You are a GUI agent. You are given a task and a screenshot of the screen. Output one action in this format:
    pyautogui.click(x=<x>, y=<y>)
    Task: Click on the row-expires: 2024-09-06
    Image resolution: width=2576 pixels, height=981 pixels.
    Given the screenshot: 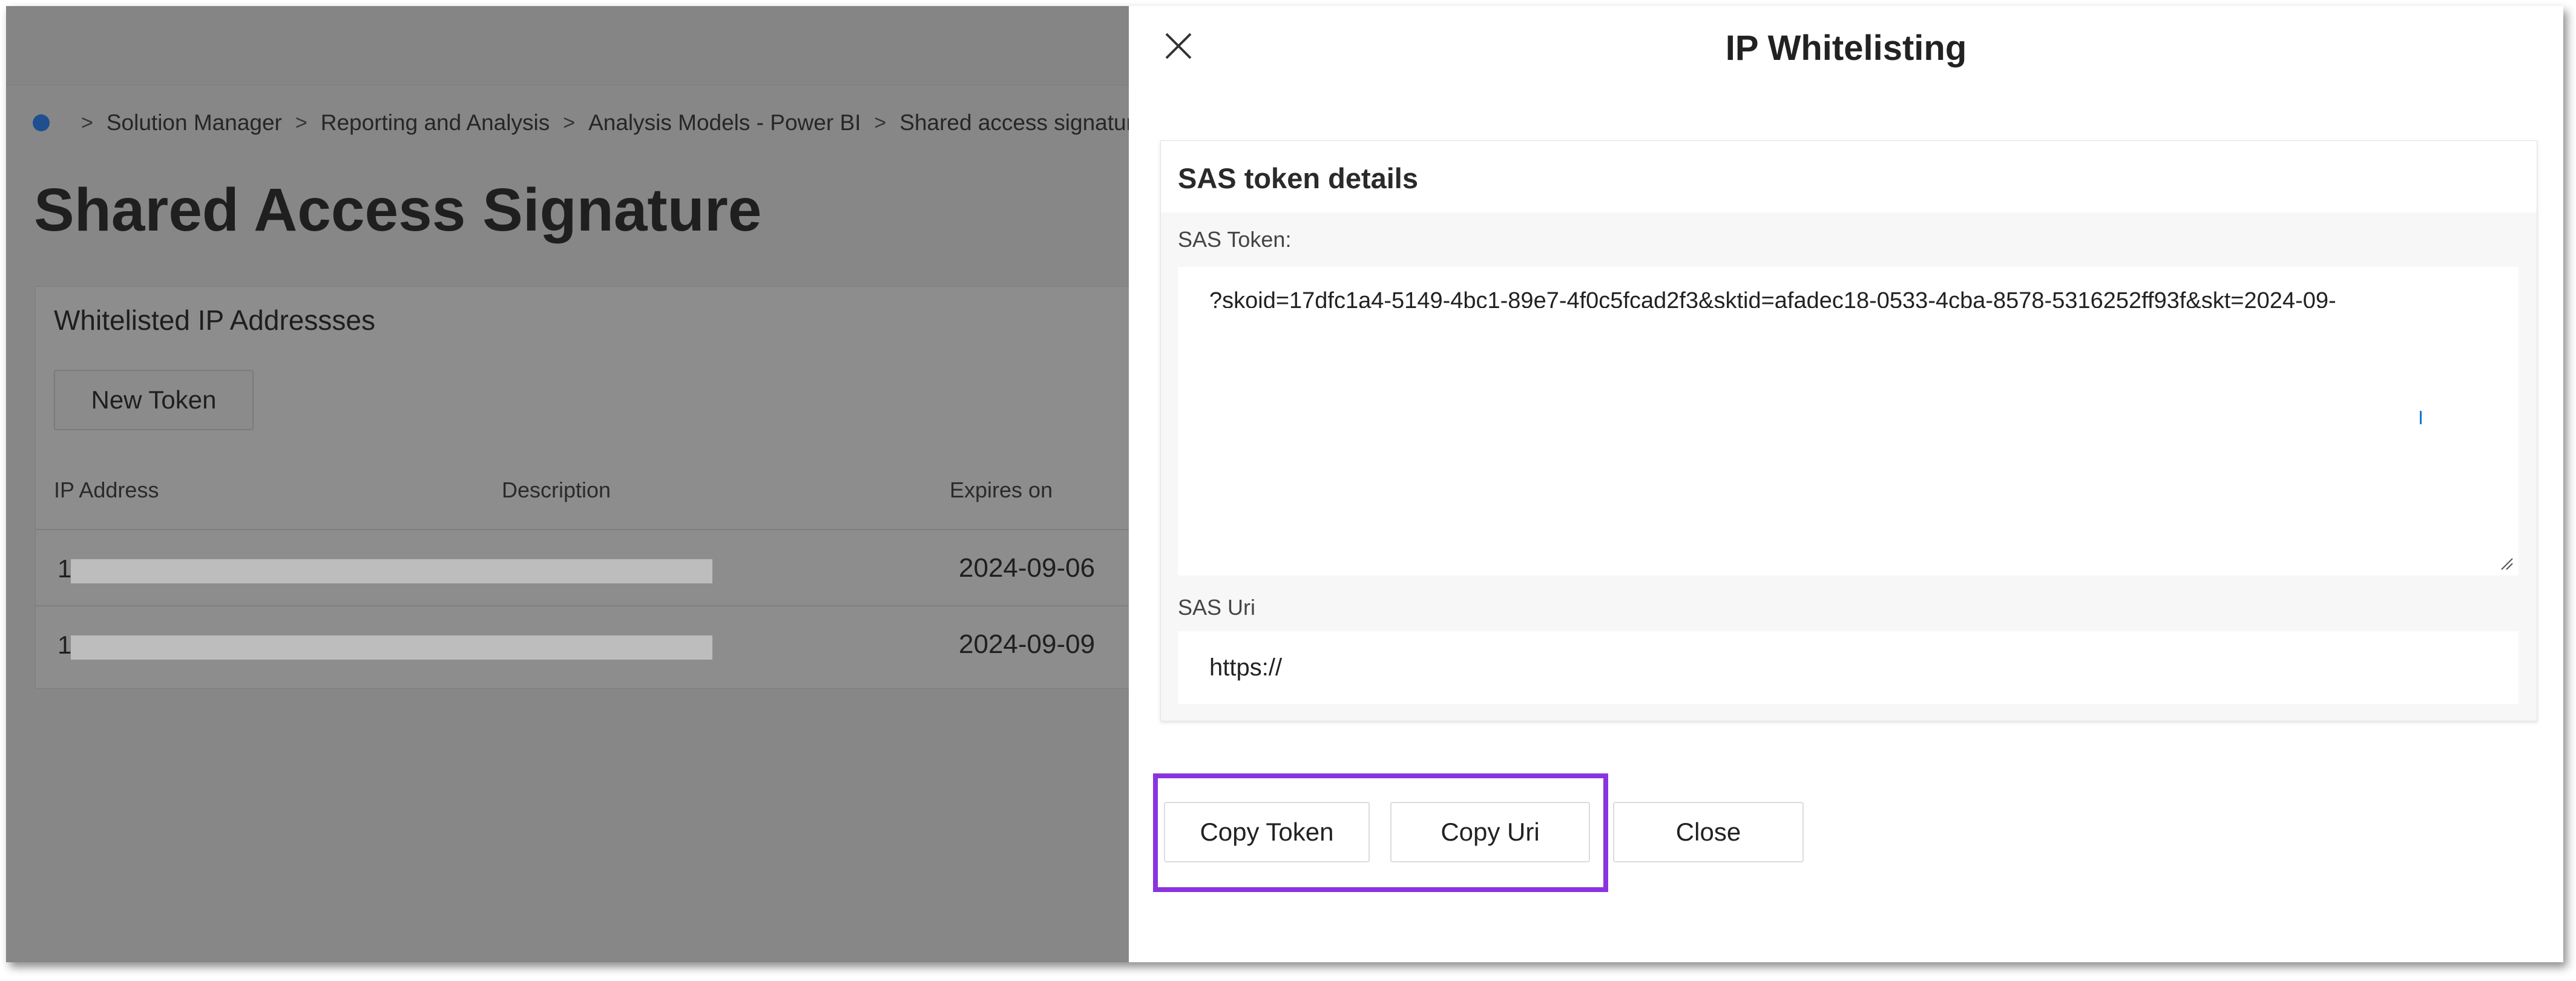 What is the action you would take?
    pyautogui.click(x=1027, y=568)
    